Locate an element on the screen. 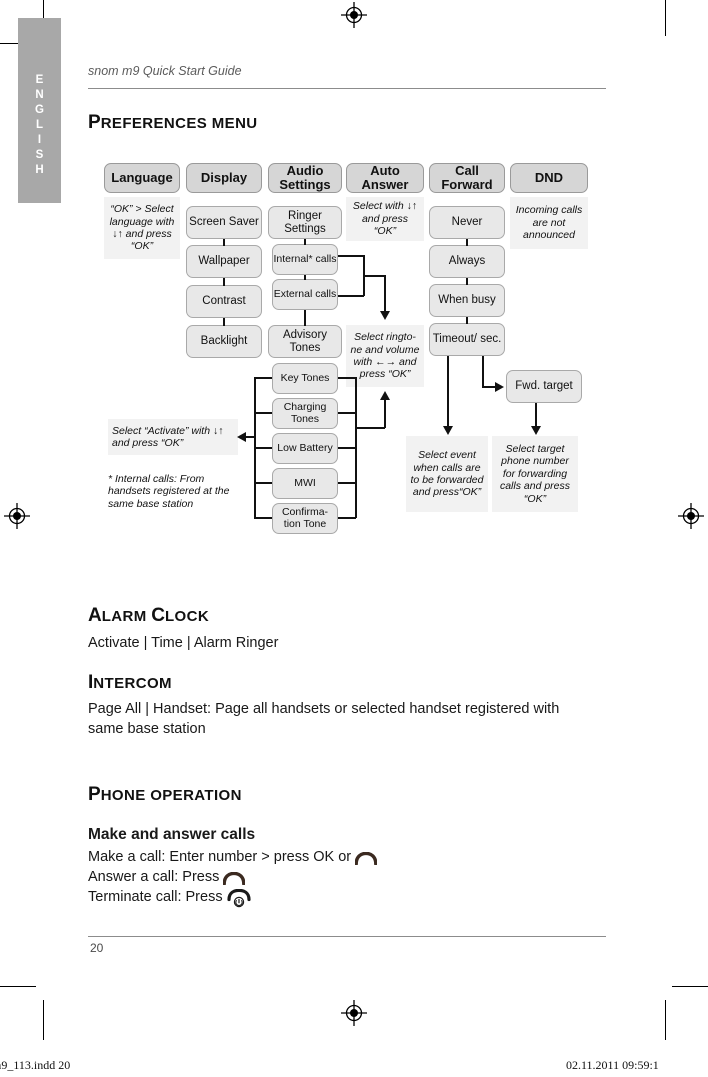  menu-item-contrast-label: Contrast is located at coordinates (224, 301).